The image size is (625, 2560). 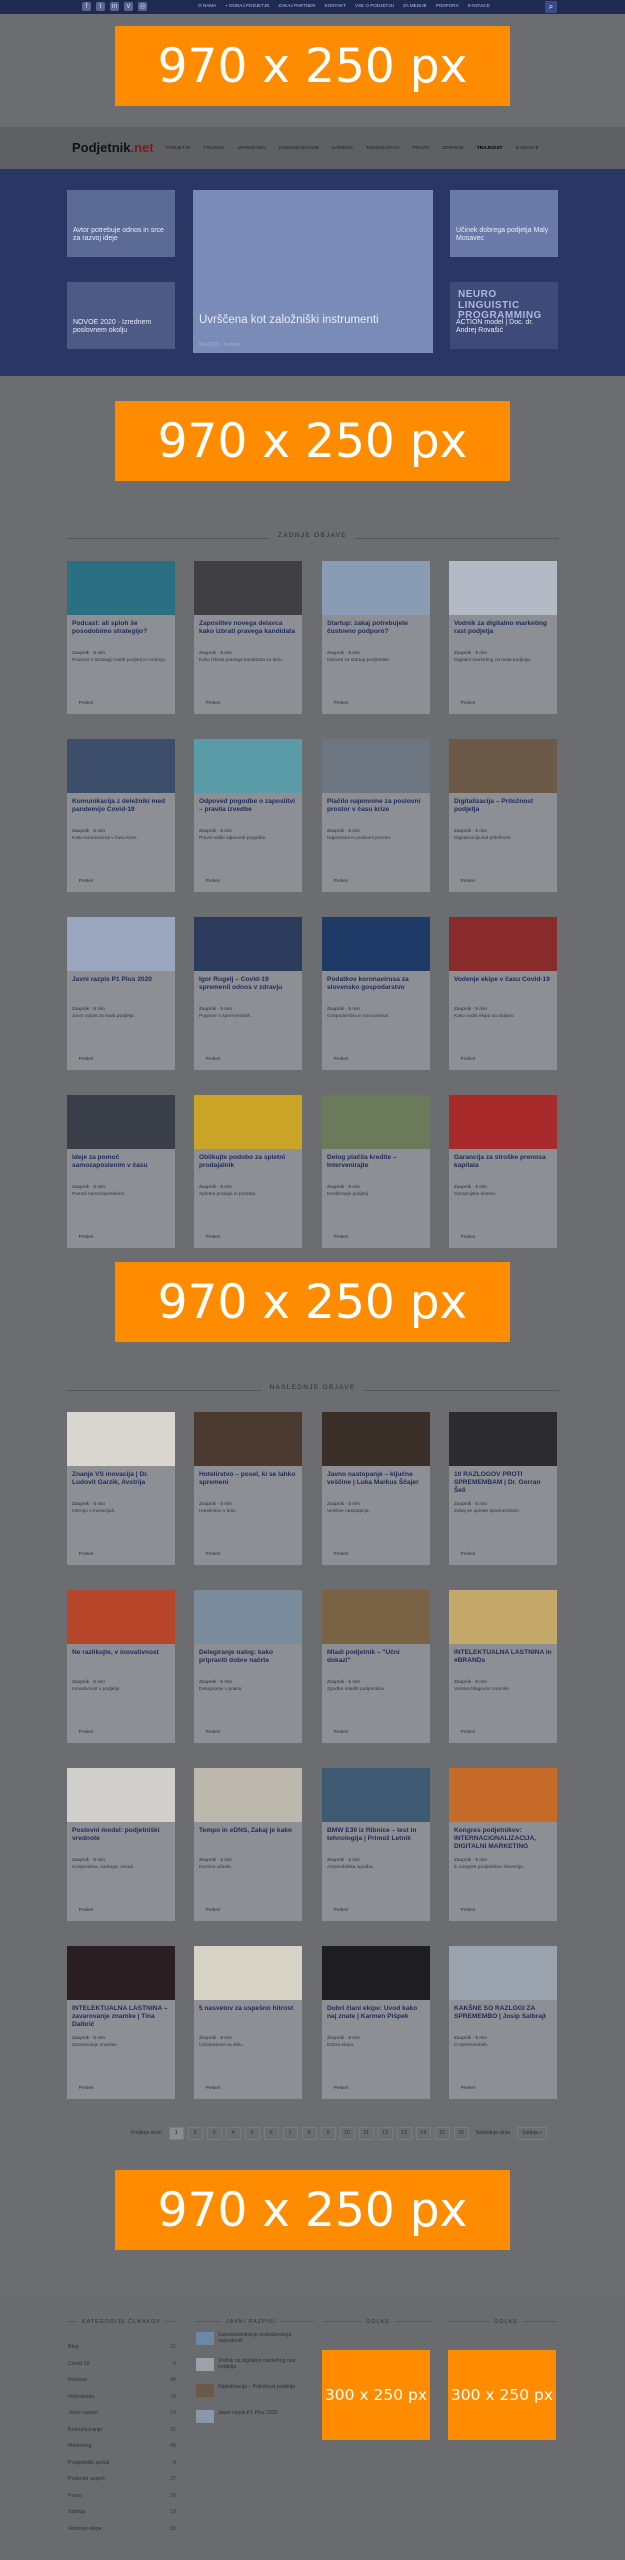 I want to click on category-item: Marketing 48, so click(x=122, y=2446).